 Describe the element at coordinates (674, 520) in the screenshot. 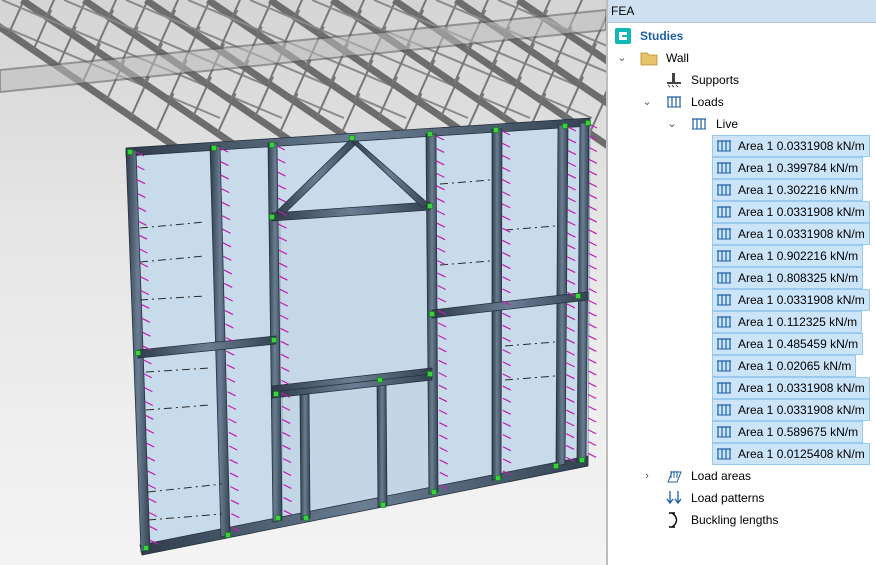

I see `buckling-icon` at that location.